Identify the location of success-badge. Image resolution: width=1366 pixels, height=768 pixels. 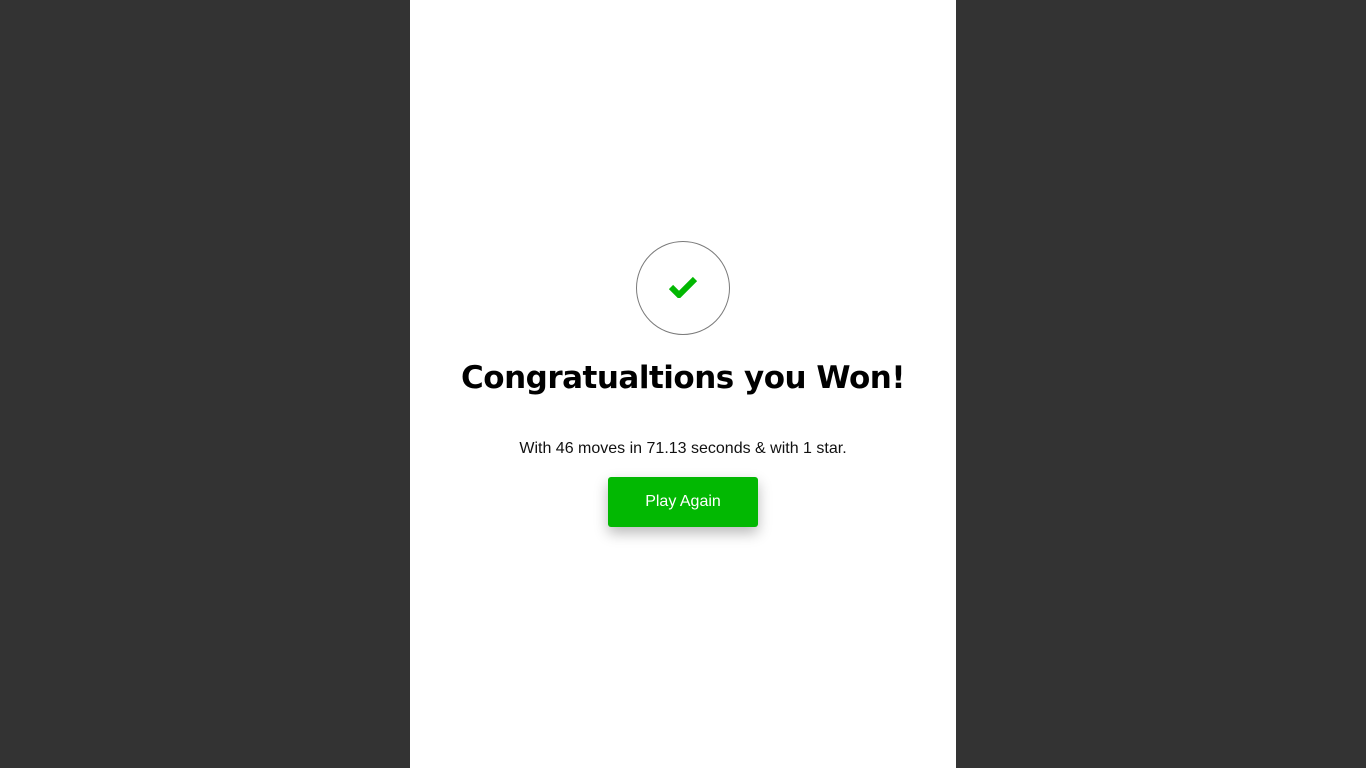
(683, 288).